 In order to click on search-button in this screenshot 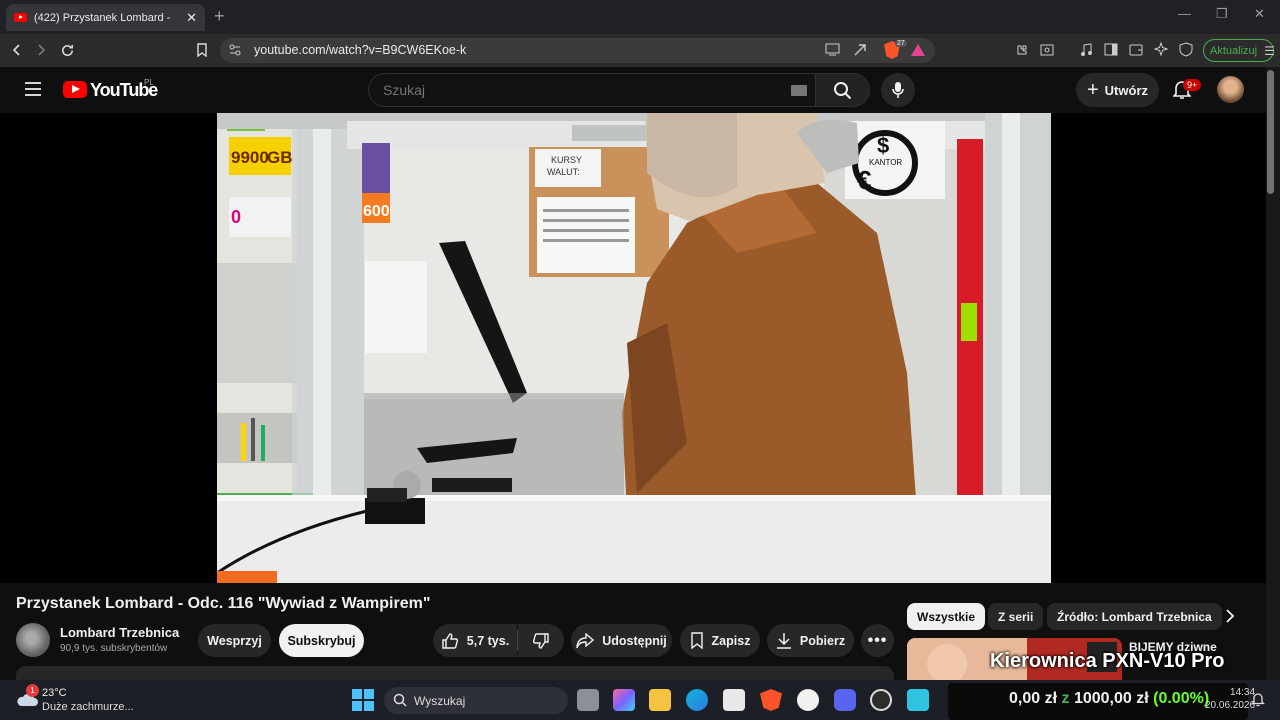, I will do `click(842, 90)`.